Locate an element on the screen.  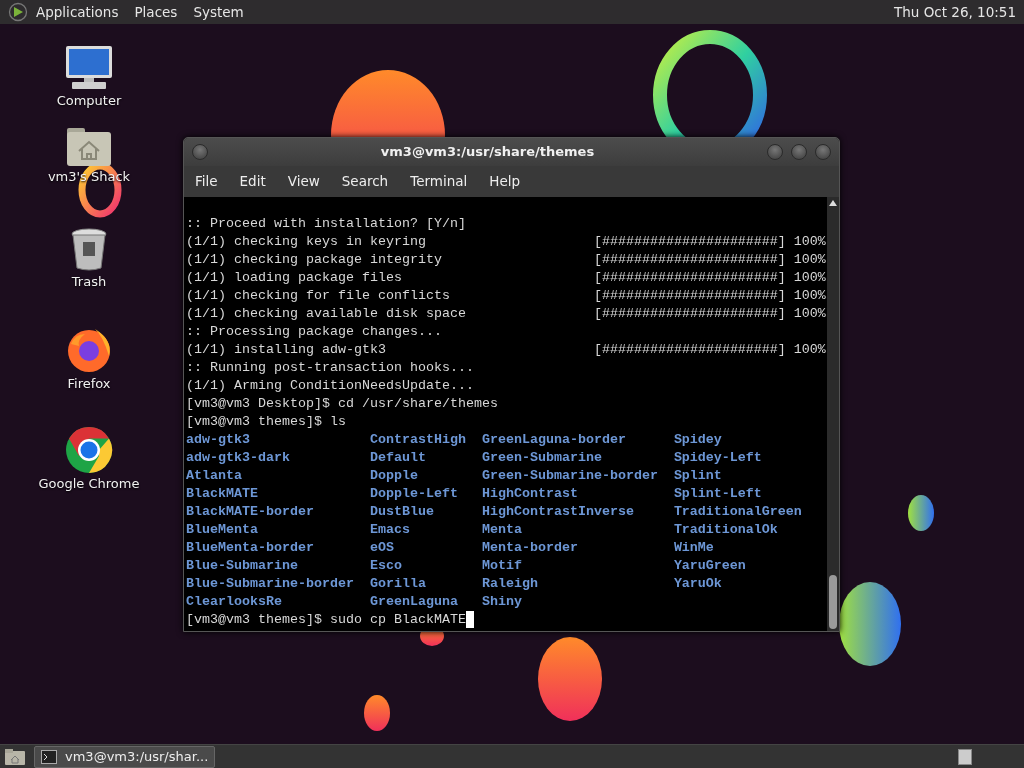
desktop-icon-label: Computer is located at coordinates (89, 101).